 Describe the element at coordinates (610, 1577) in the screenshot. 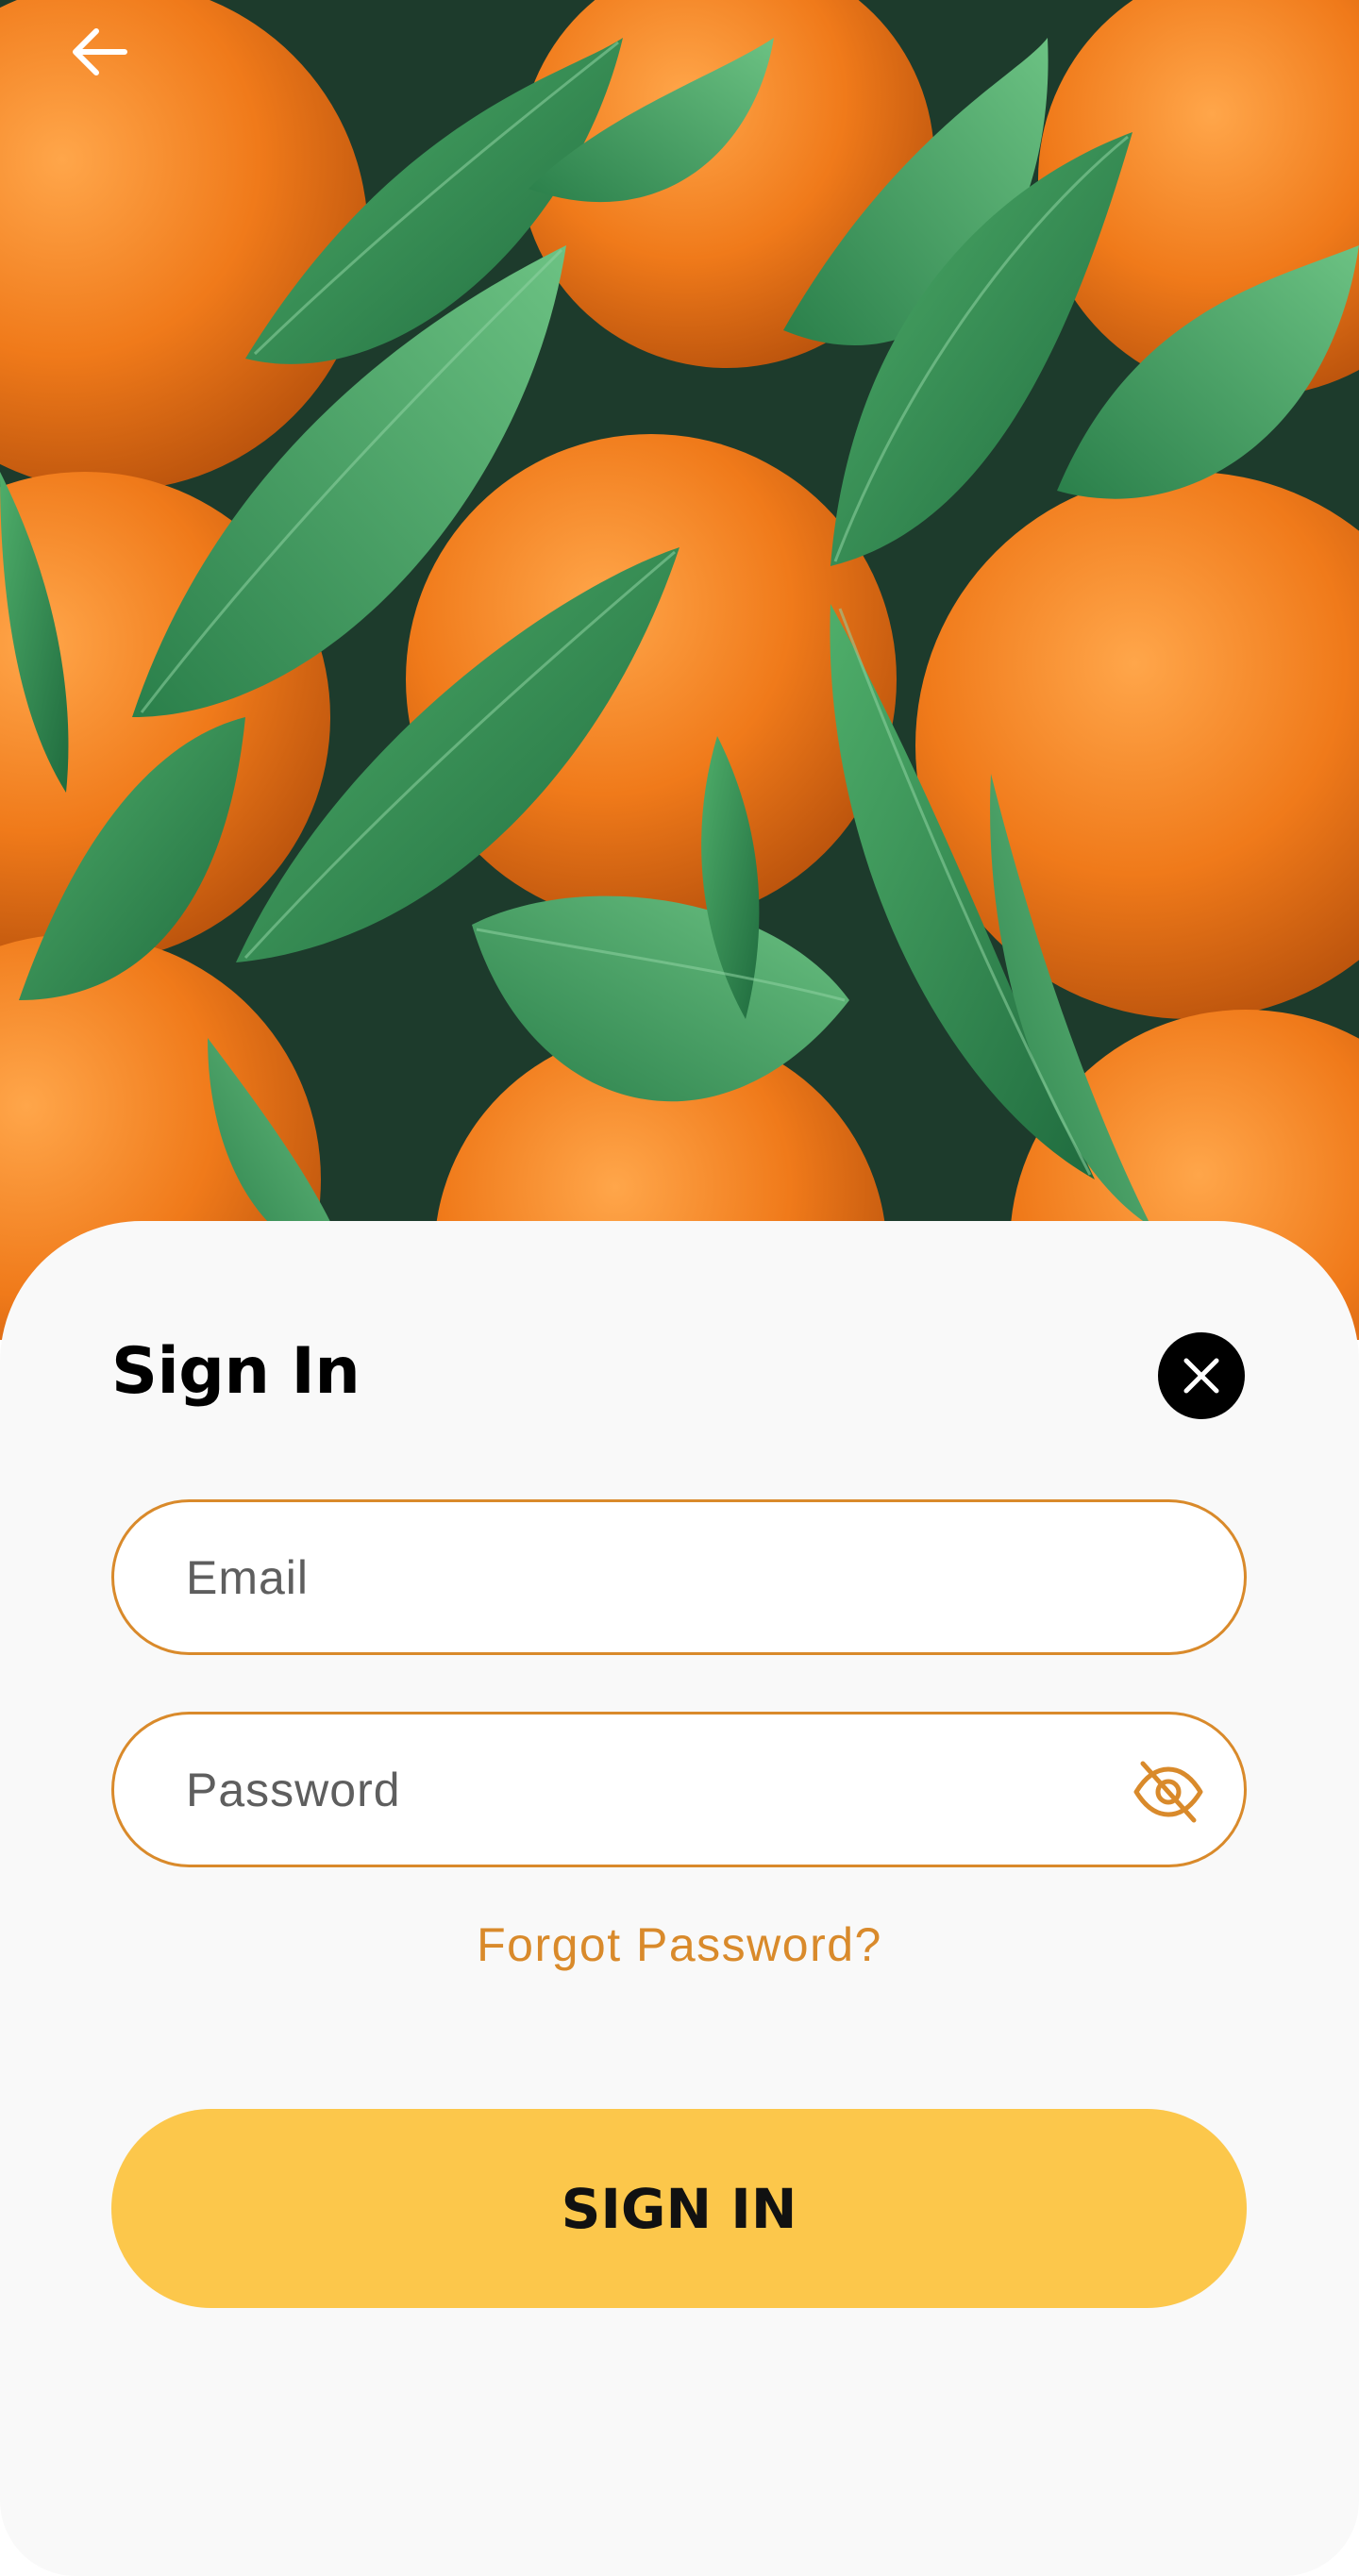

I see `email-field` at that location.